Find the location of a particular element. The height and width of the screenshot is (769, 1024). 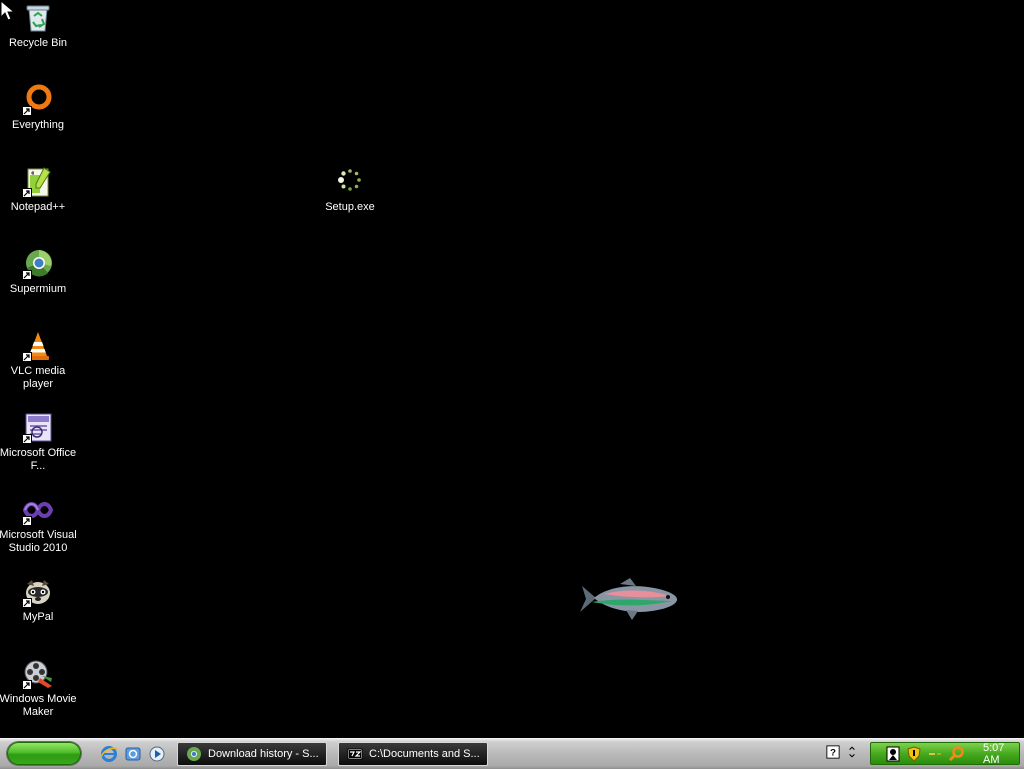

system-tray: 5:07 AM is located at coordinates (945, 754).